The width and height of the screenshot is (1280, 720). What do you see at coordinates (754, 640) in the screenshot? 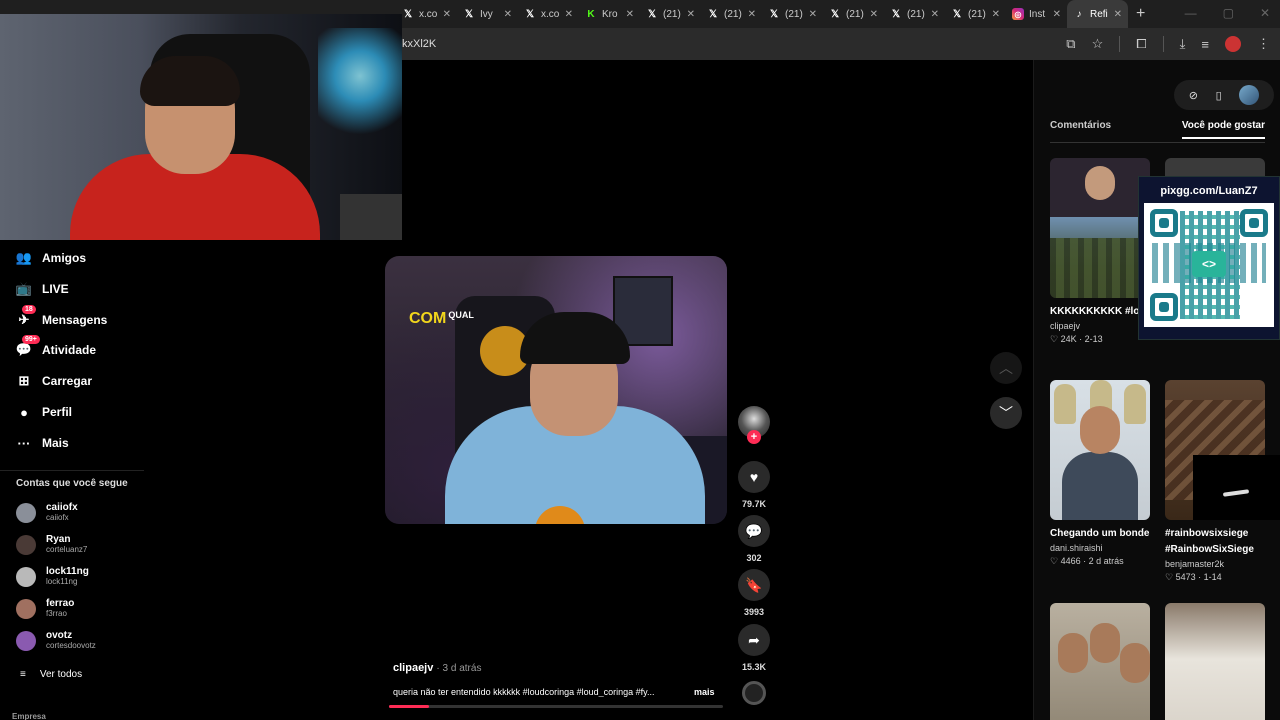
I see `share-button: ➦` at bounding box center [754, 640].